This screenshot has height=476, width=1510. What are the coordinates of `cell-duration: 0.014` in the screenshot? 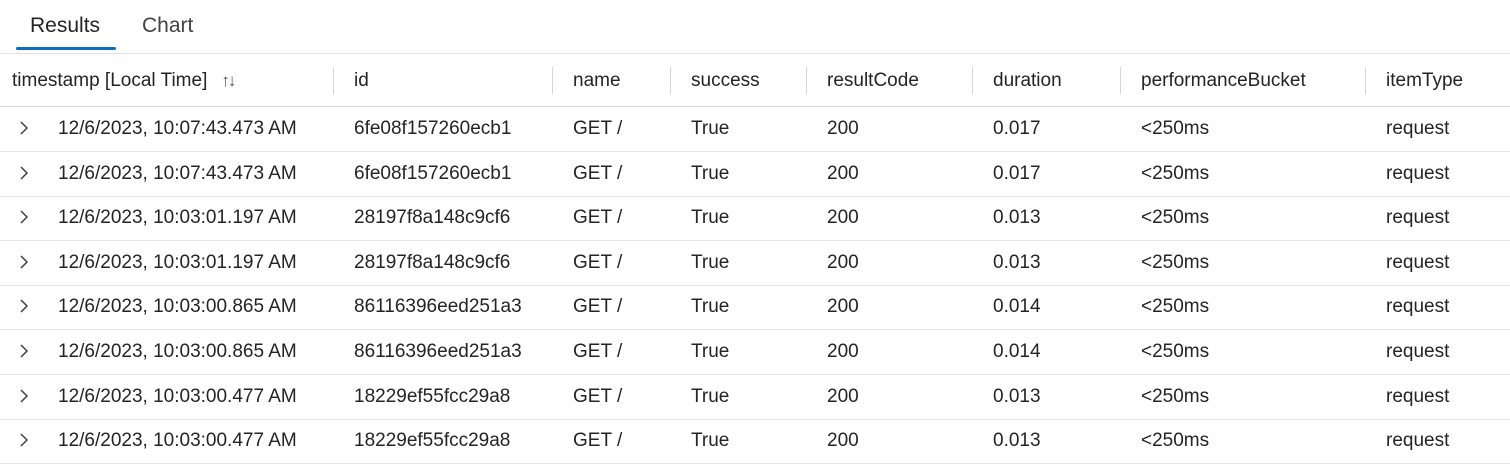 It's located at (1017, 351).